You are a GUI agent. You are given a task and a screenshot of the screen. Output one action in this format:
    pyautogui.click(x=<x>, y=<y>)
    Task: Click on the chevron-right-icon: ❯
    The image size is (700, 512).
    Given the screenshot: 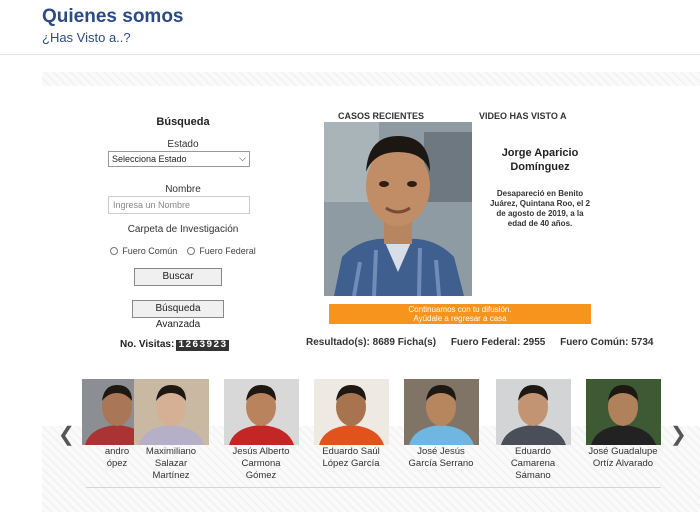 What is the action you would take?
    pyautogui.click(x=678, y=434)
    